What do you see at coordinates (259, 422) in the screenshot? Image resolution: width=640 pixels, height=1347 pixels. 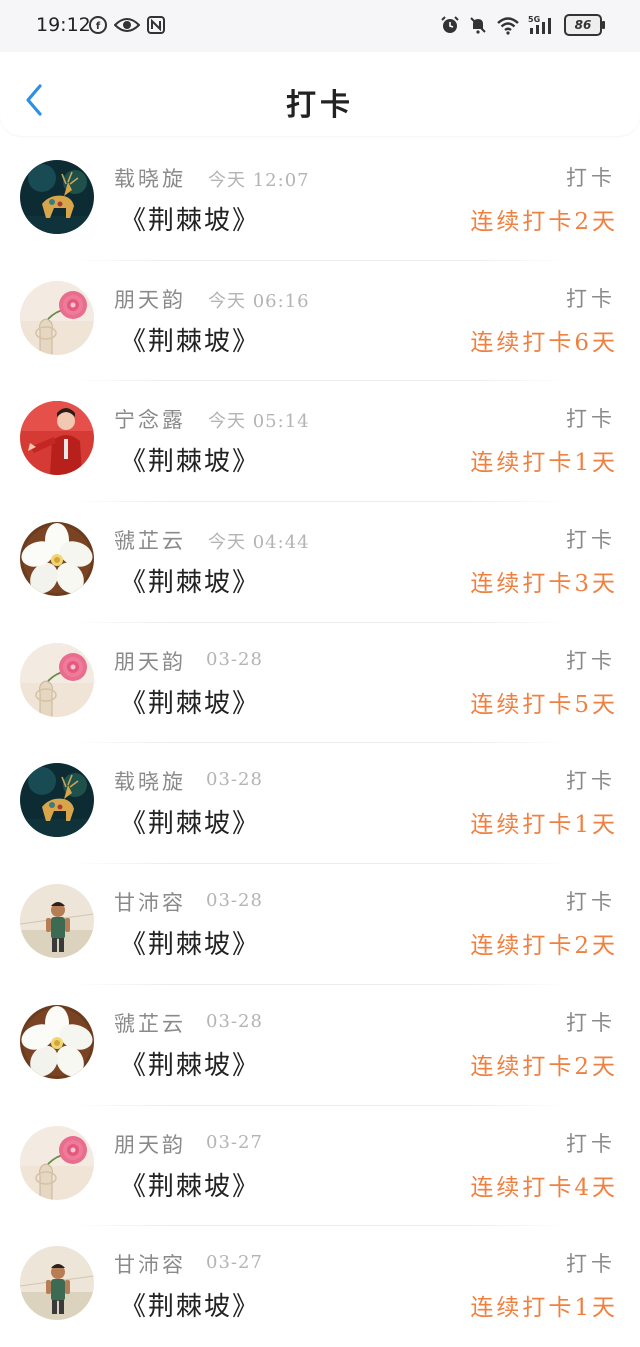 I see `post-time: 今天 05:14` at bounding box center [259, 422].